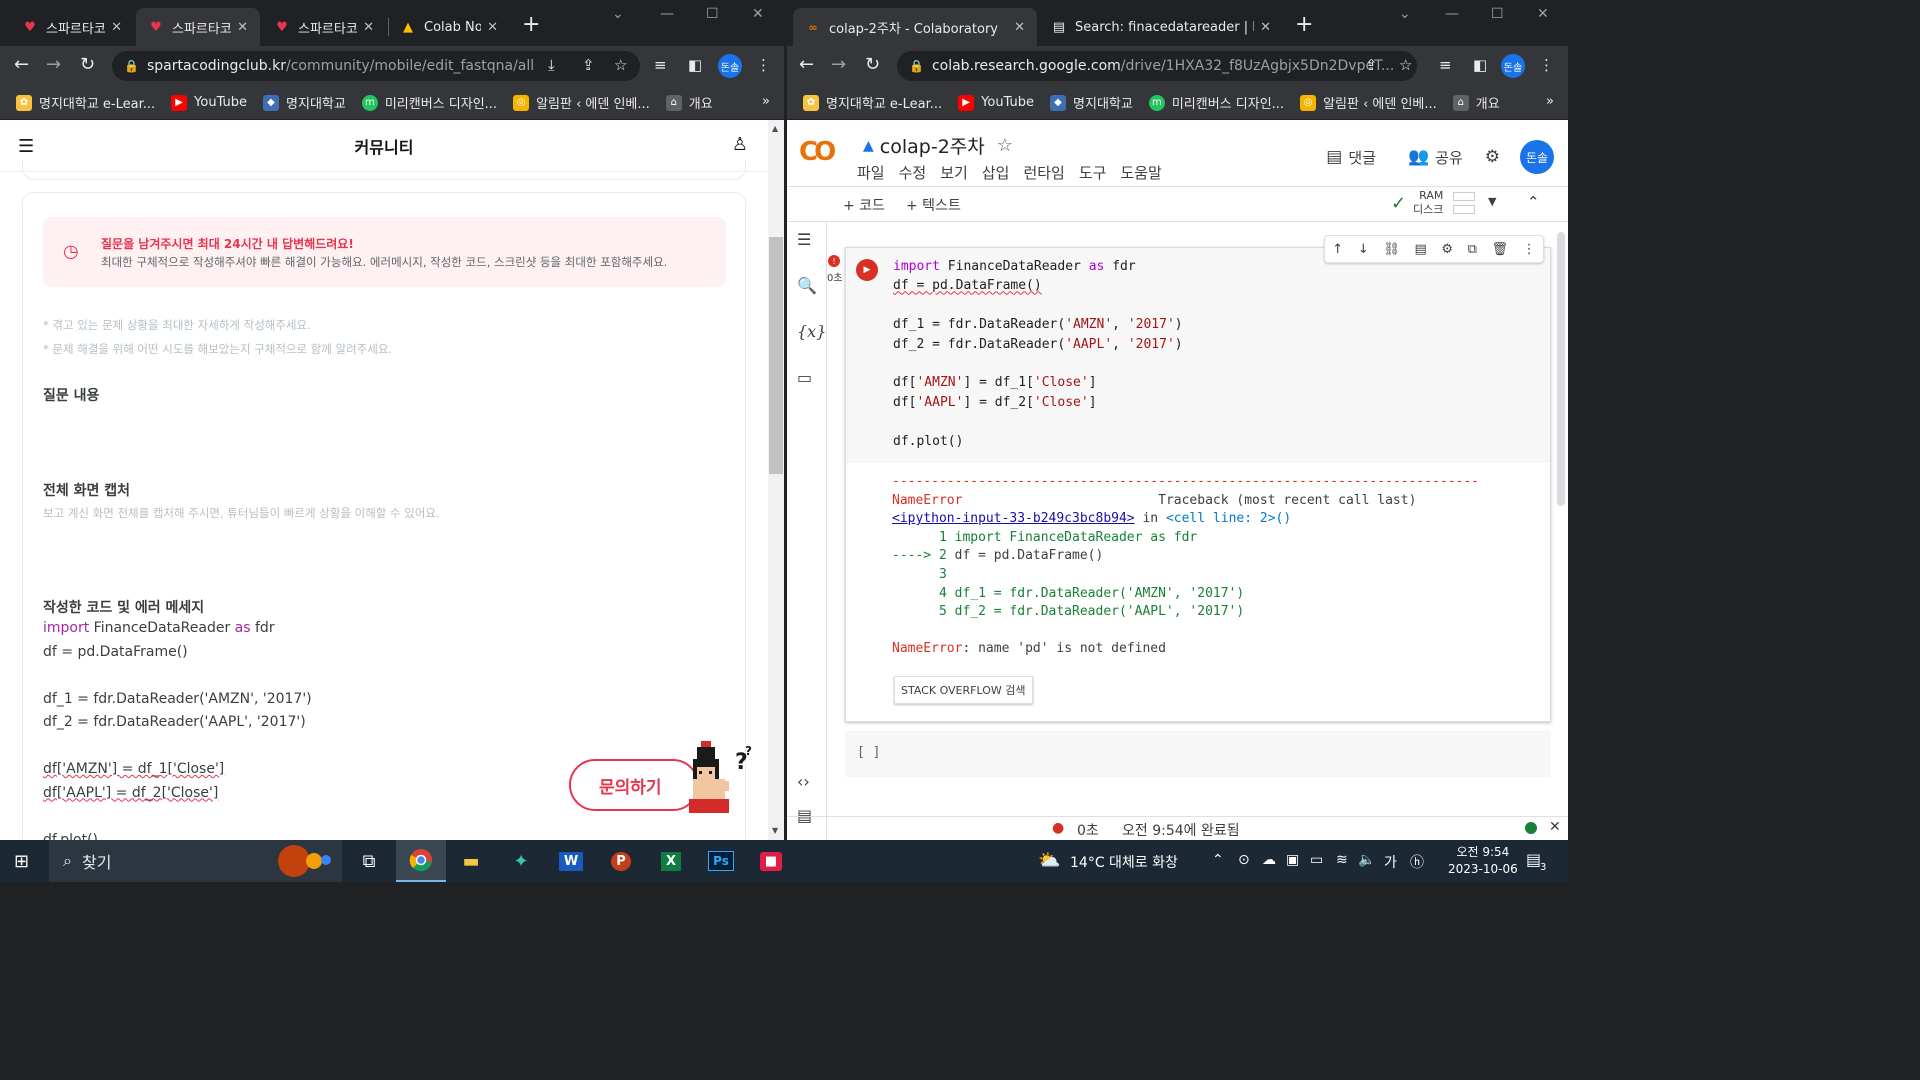  What do you see at coordinates (712, 14) in the screenshot?
I see `maximize-icon: ☐` at bounding box center [712, 14].